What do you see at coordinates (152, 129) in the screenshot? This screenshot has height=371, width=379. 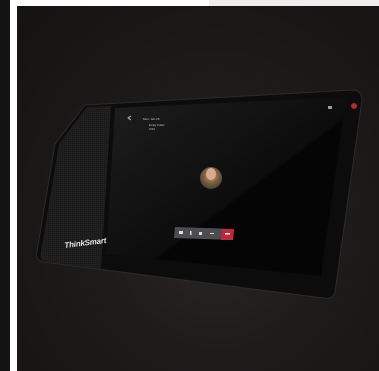 I see `call-duration-text: 0:53` at bounding box center [152, 129].